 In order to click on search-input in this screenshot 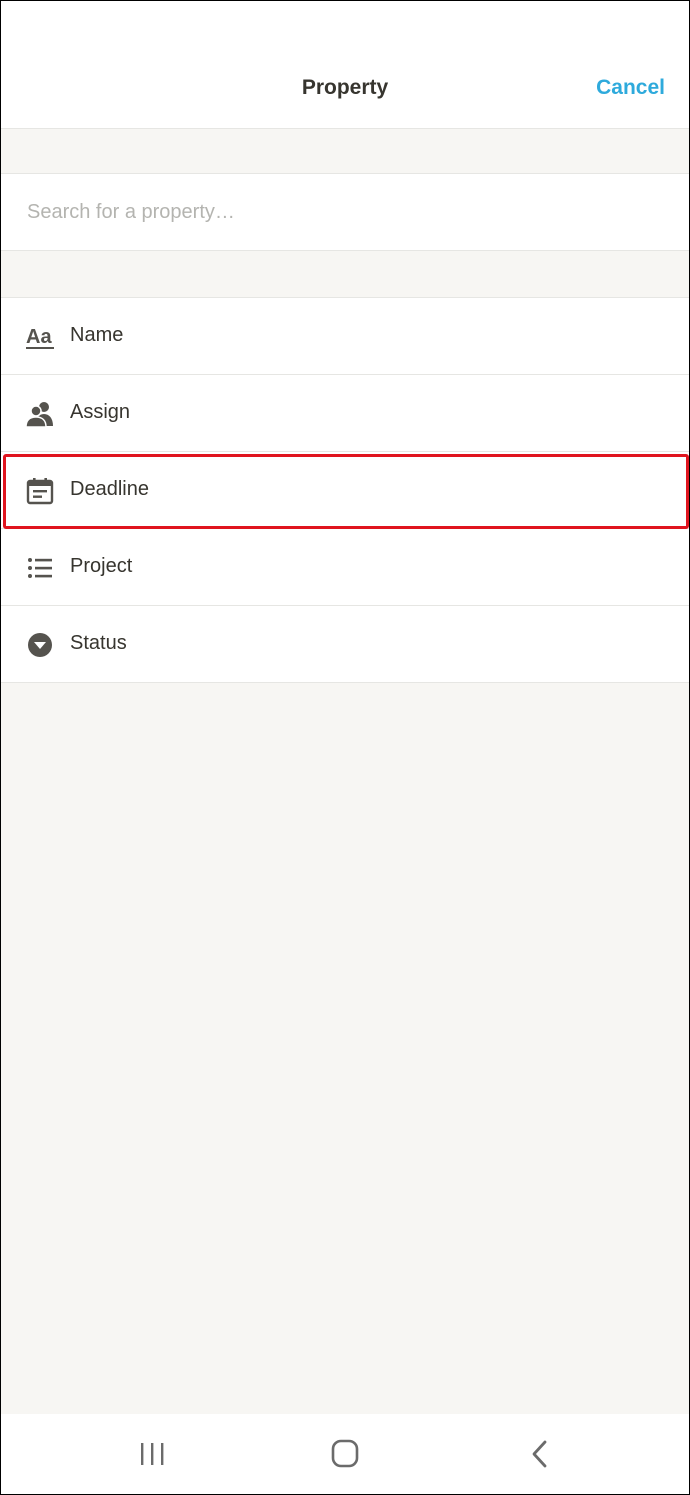, I will do `click(346, 212)`.